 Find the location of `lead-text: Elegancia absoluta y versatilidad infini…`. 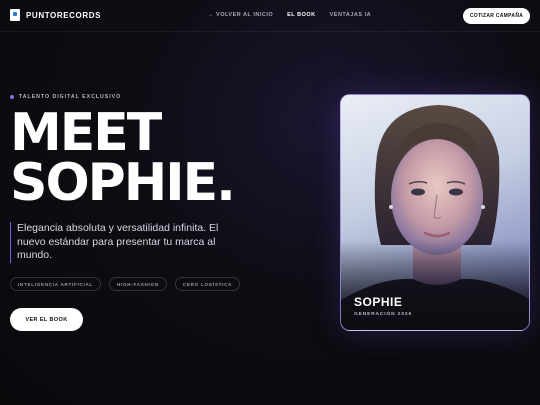

lead-text: Elegancia absoluta y versatilidad infini… is located at coordinates (118, 241).